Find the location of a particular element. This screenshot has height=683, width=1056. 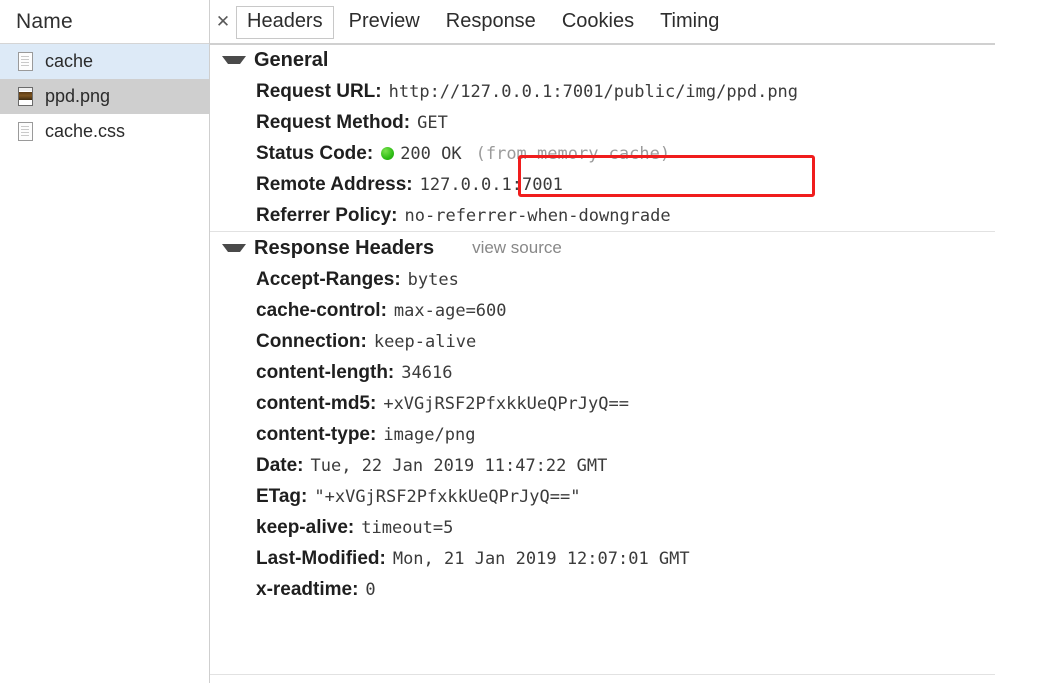

header-value: image/png is located at coordinates (429, 434).